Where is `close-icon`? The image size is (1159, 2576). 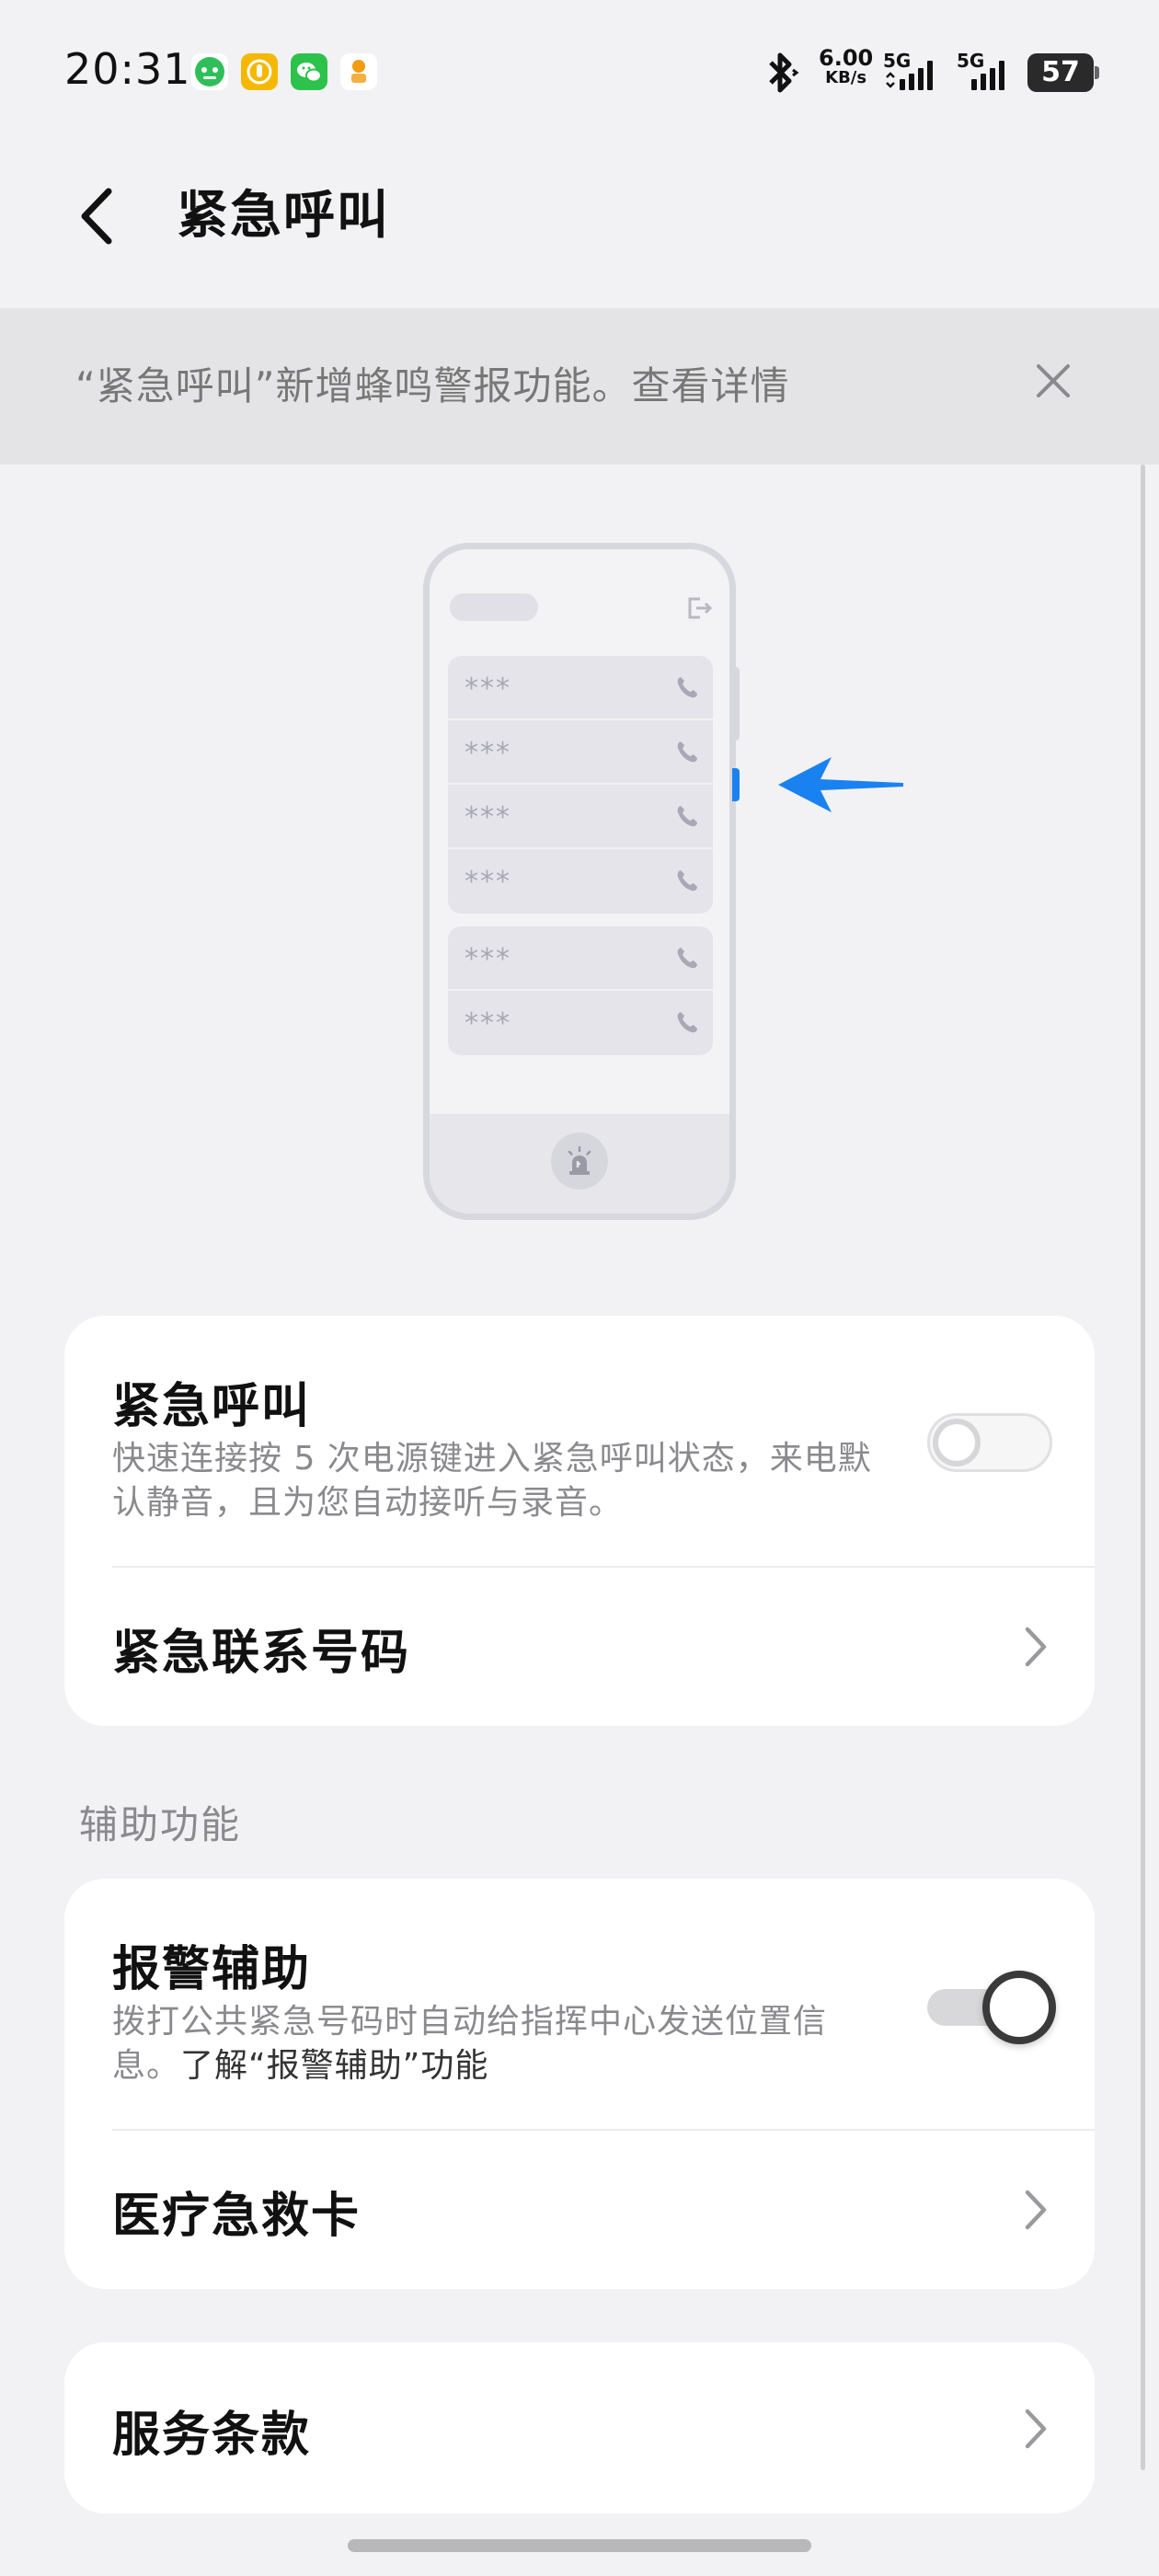
close-icon is located at coordinates (1053, 380).